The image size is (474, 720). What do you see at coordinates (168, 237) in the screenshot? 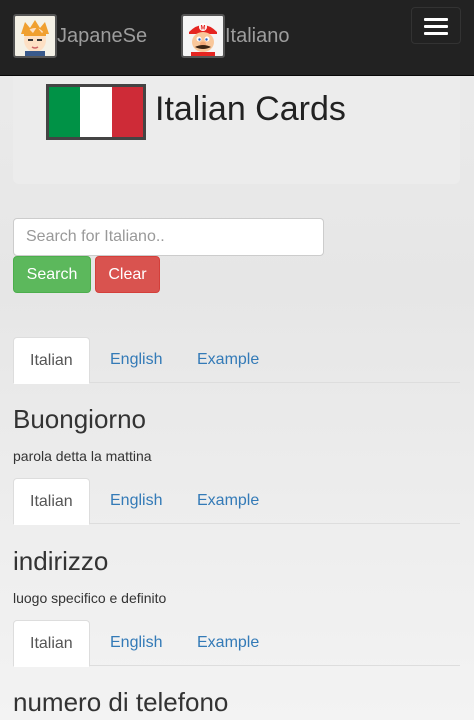
I see `search-input` at bounding box center [168, 237].